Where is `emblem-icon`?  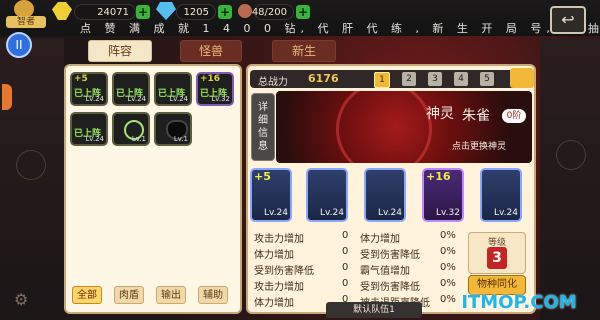 emblem-icon is located at coordinates (31, 165).